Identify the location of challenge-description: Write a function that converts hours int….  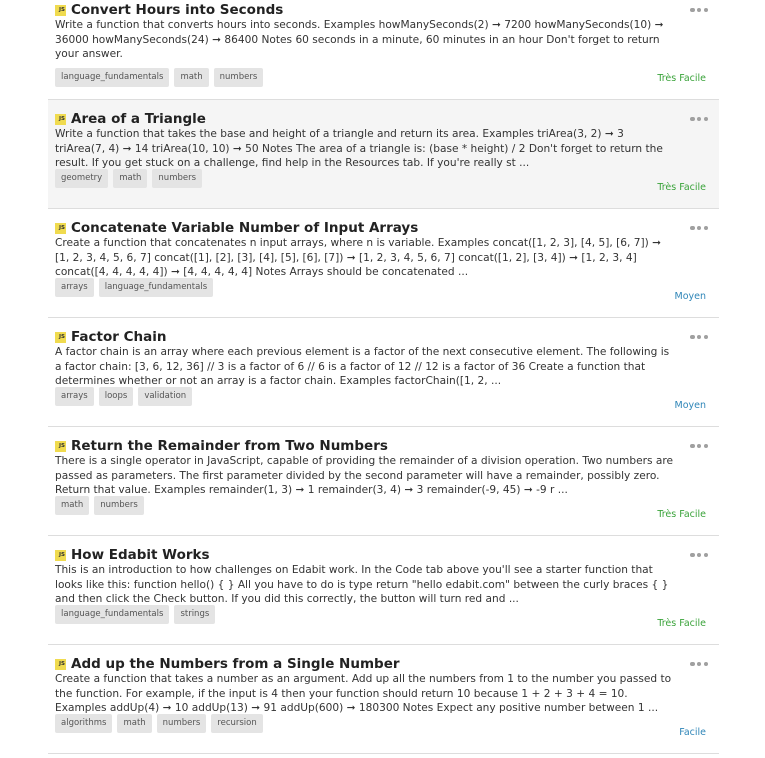
(359, 40).